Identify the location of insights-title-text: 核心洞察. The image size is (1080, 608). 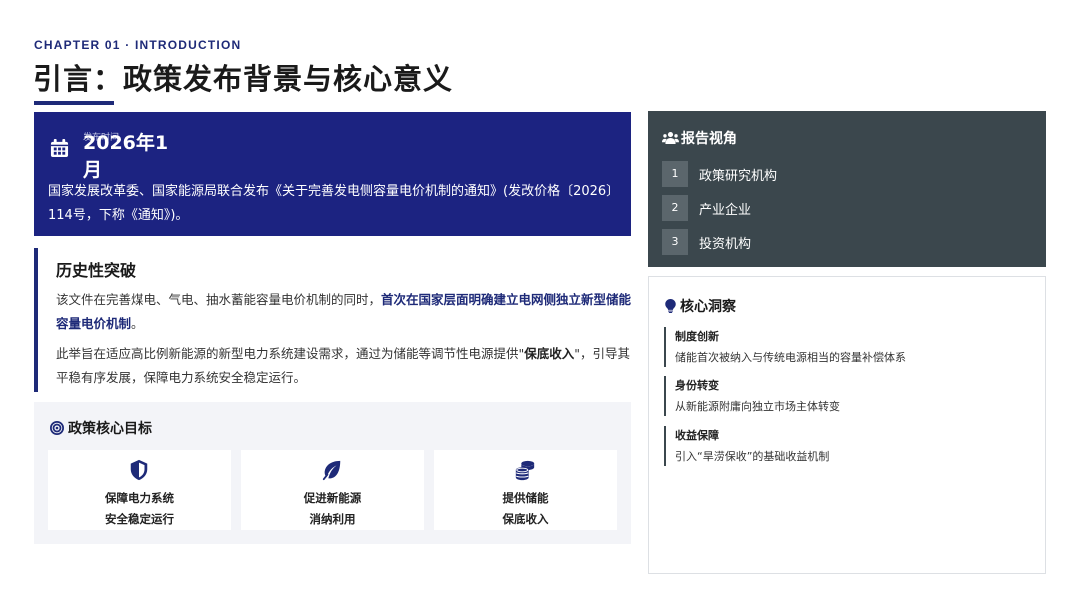
(708, 307).